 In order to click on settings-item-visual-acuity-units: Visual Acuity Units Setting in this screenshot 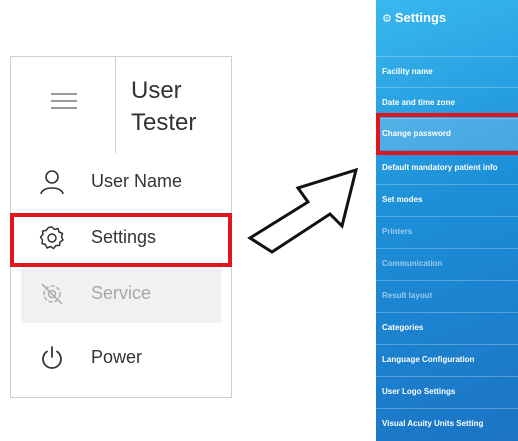, I will do `click(447, 424)`.